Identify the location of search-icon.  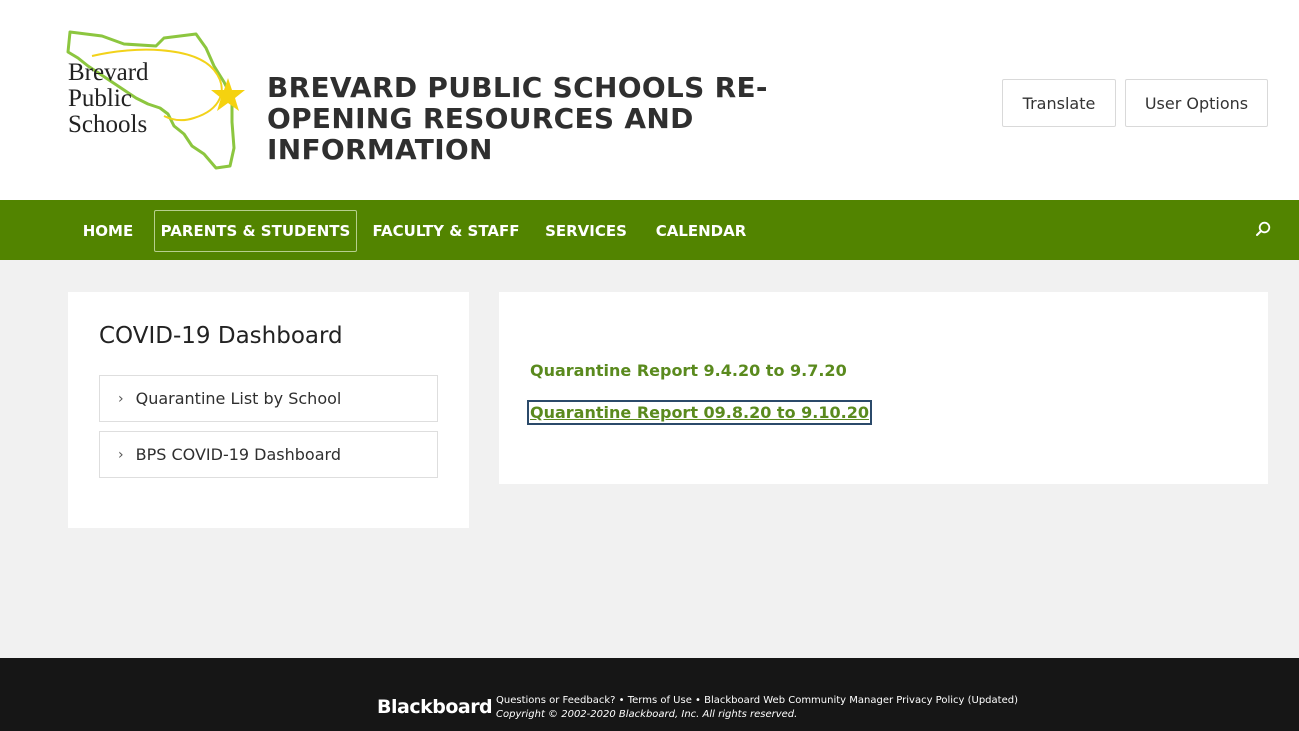
(1263, 229).